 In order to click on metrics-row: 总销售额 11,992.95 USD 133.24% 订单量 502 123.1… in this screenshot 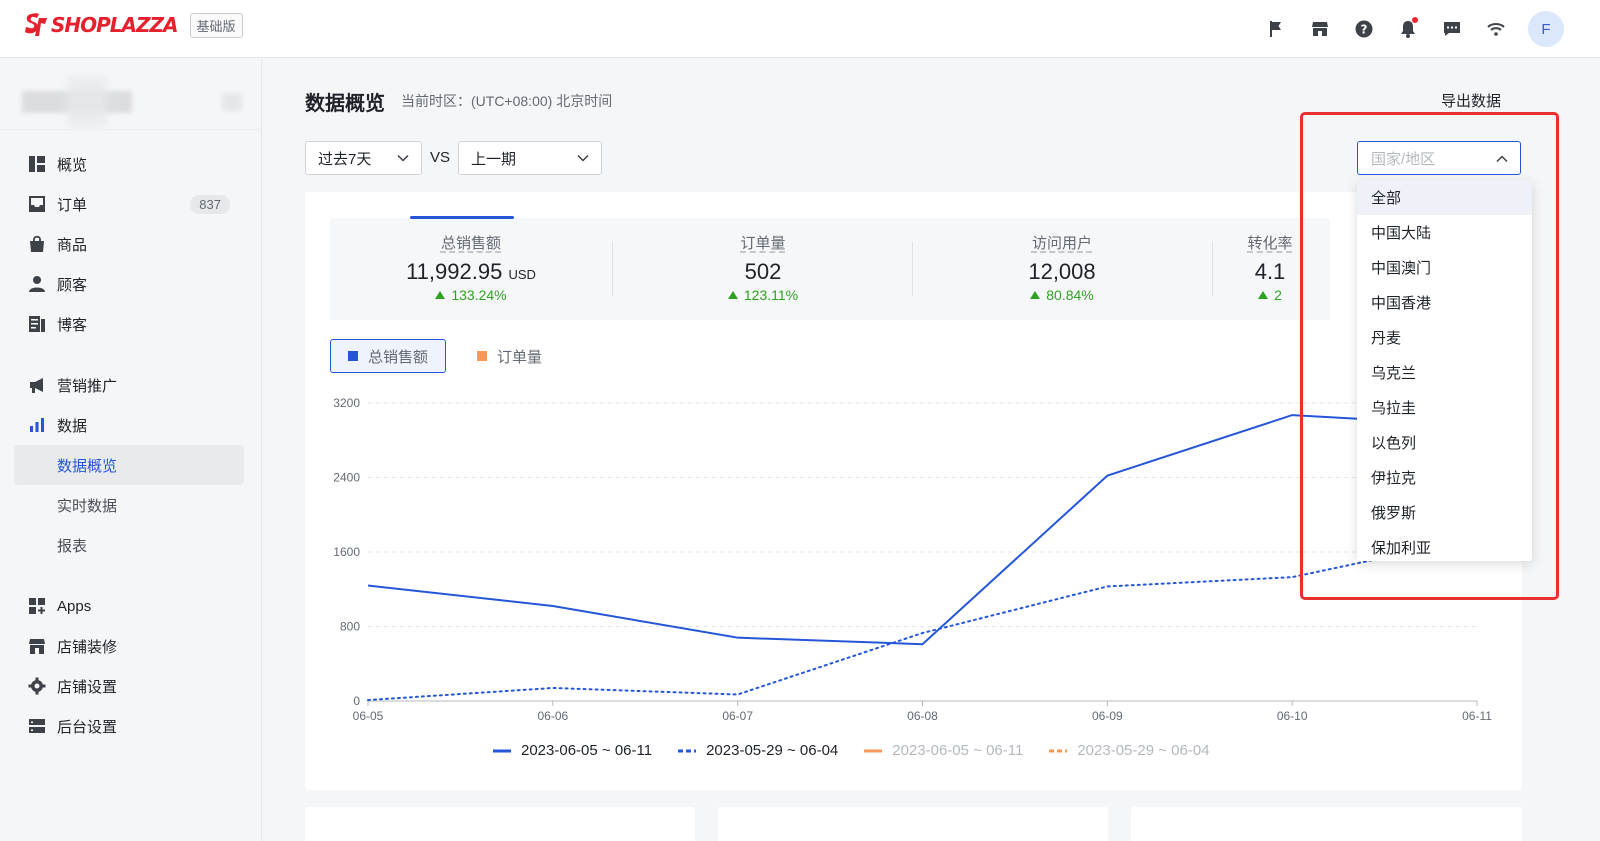, I will do `click(830, 268)`.